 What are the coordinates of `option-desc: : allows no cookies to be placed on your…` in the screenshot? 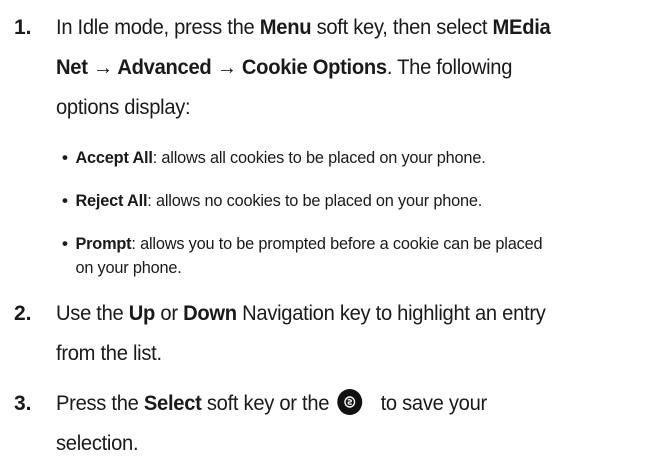 It's located at (315, 200).